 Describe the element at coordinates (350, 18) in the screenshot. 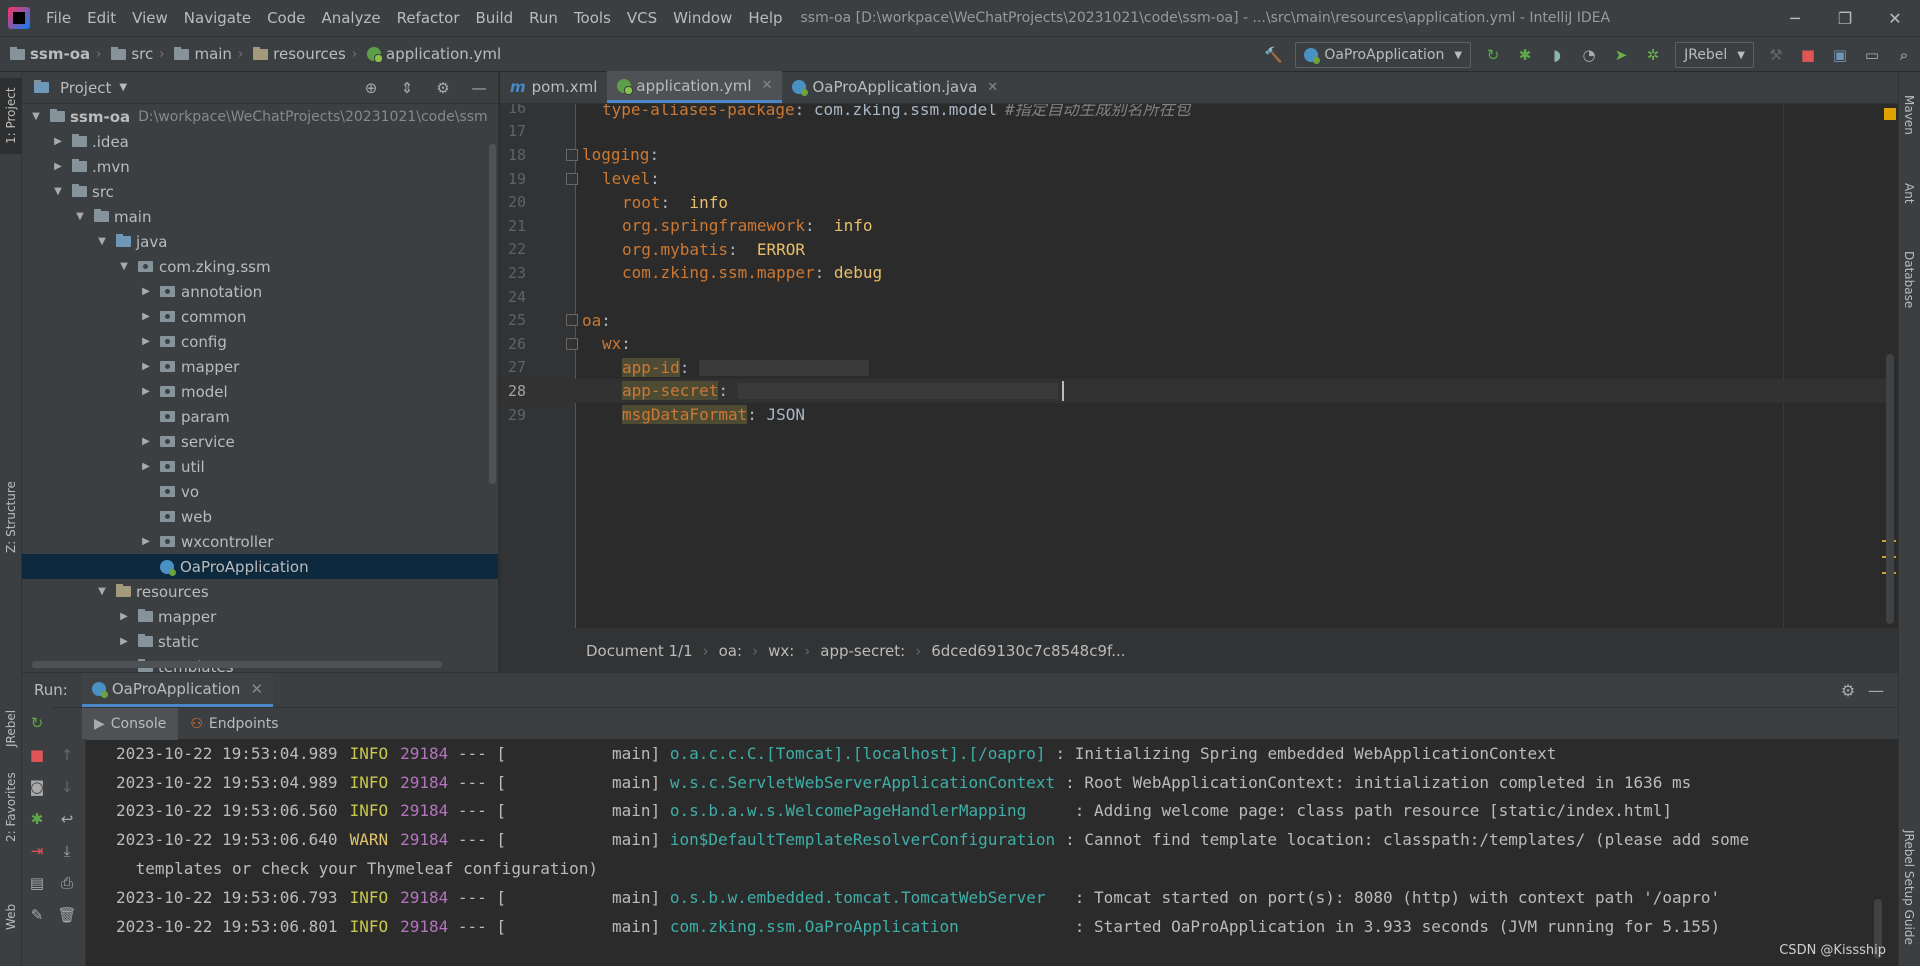

I see `menu-analyze: Analyze` at that location.